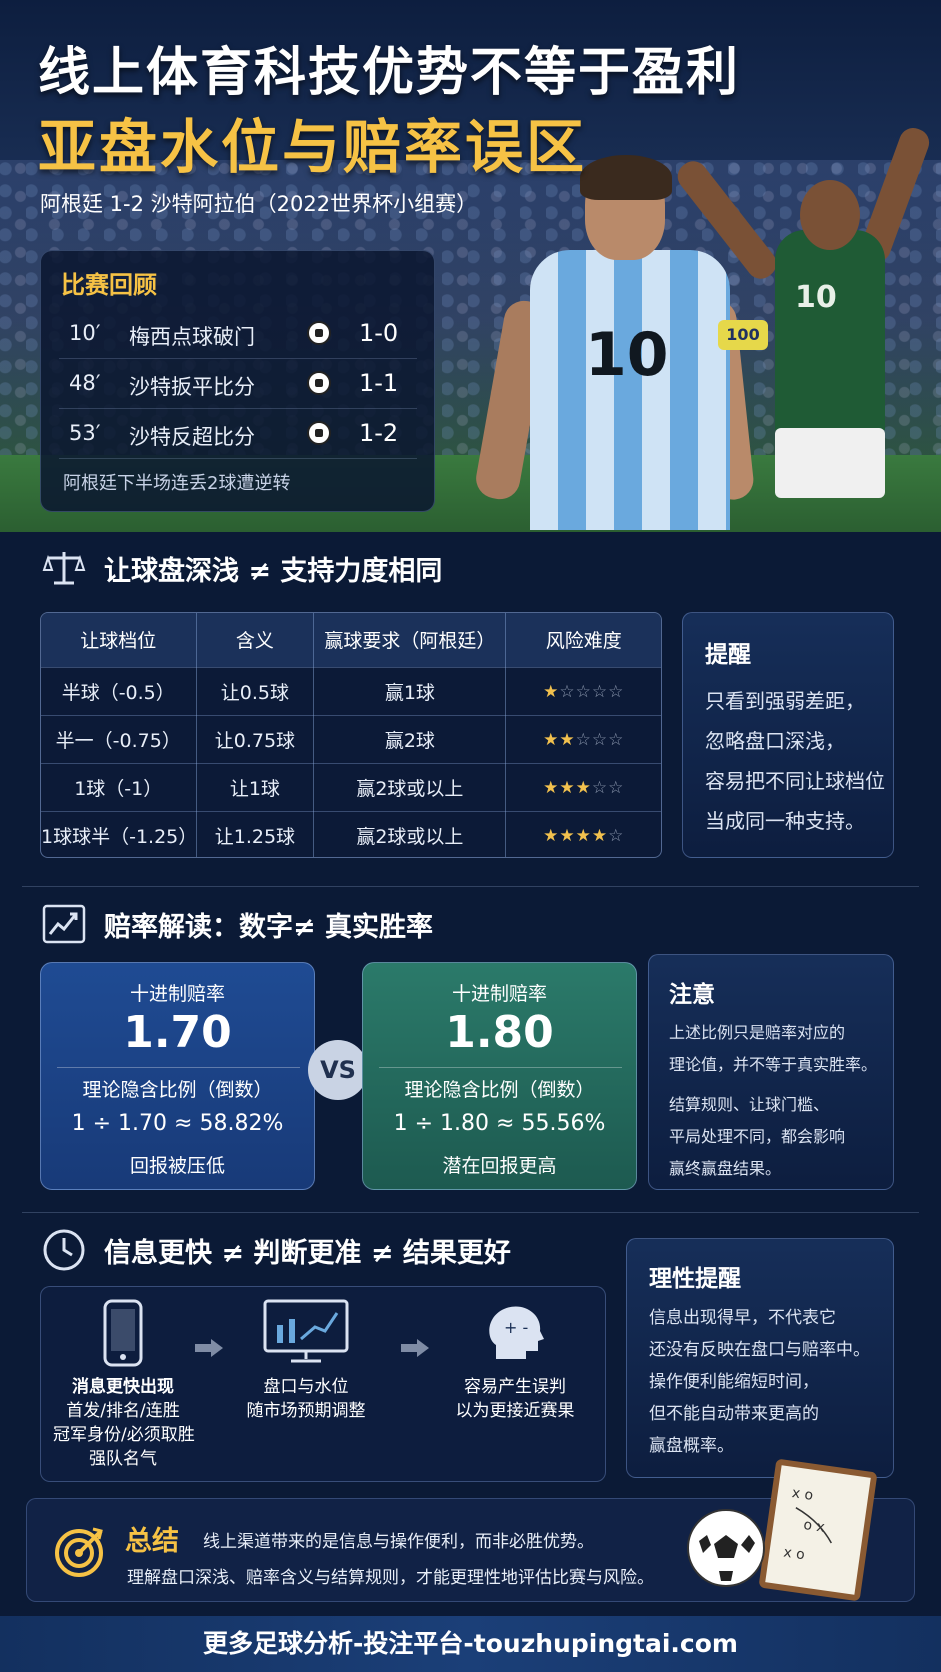  What do you see at coordinates (470, 1644) in the screenshot?
I see `footer-banner: 更多足球分析-投注平台-touzhupingtai.com` at bounding box center [470, 1644].